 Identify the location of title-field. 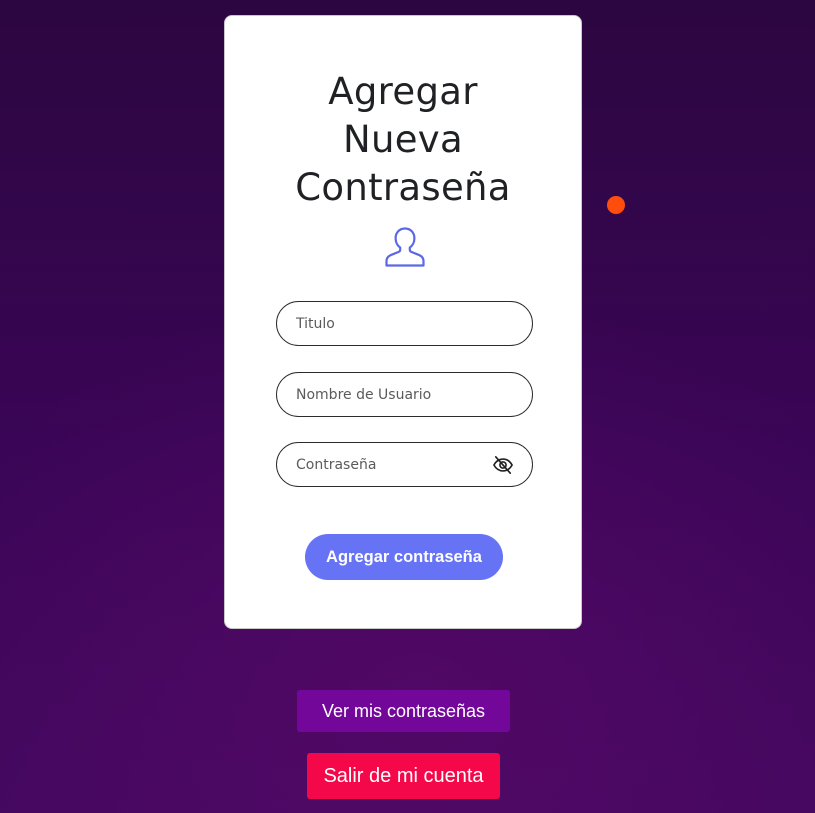
(404, 323).